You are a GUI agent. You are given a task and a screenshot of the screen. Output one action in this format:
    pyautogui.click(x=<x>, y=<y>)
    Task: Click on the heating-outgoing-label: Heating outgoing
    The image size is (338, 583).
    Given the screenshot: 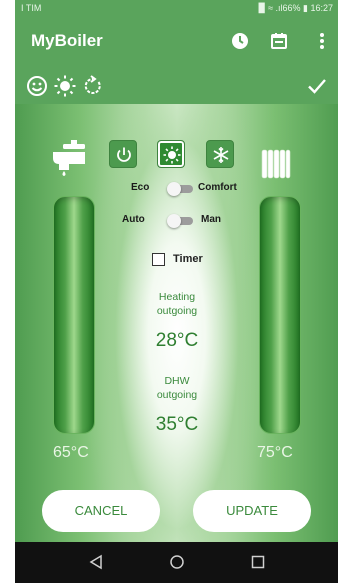 What is the action you would take?
    pyautogui.click(x=177, y=304)
    